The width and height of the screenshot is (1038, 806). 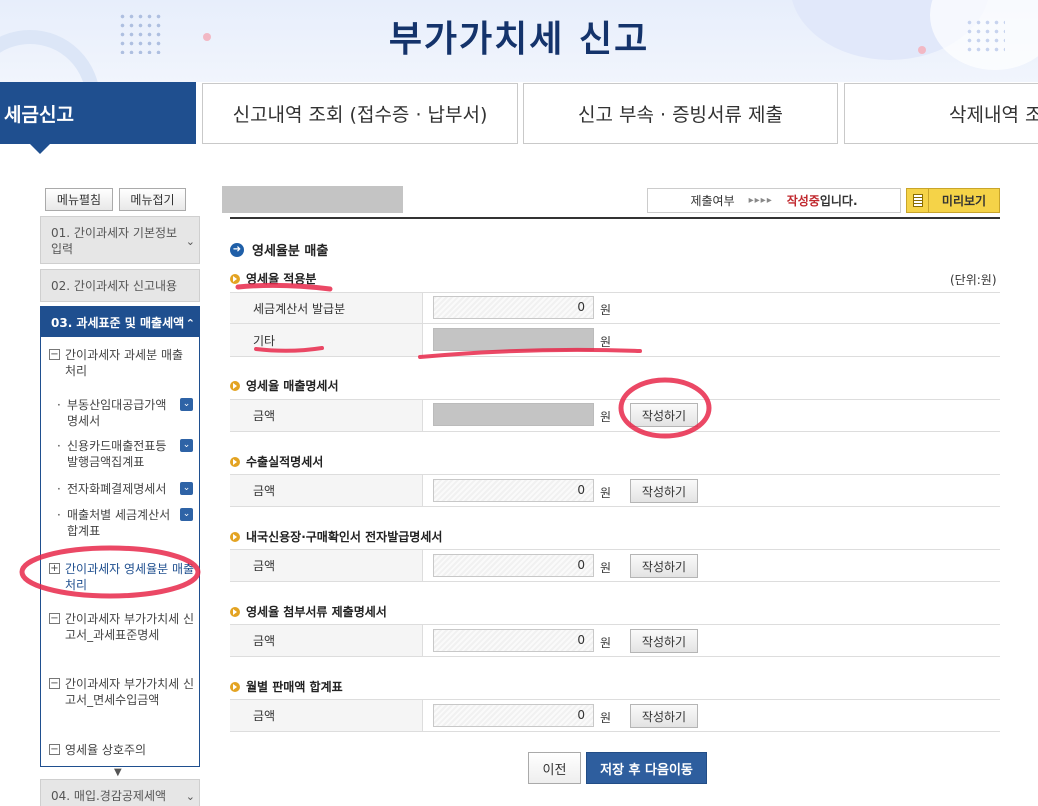 I want to click on preview-button: 미리보기, so click(x=953, y=200).